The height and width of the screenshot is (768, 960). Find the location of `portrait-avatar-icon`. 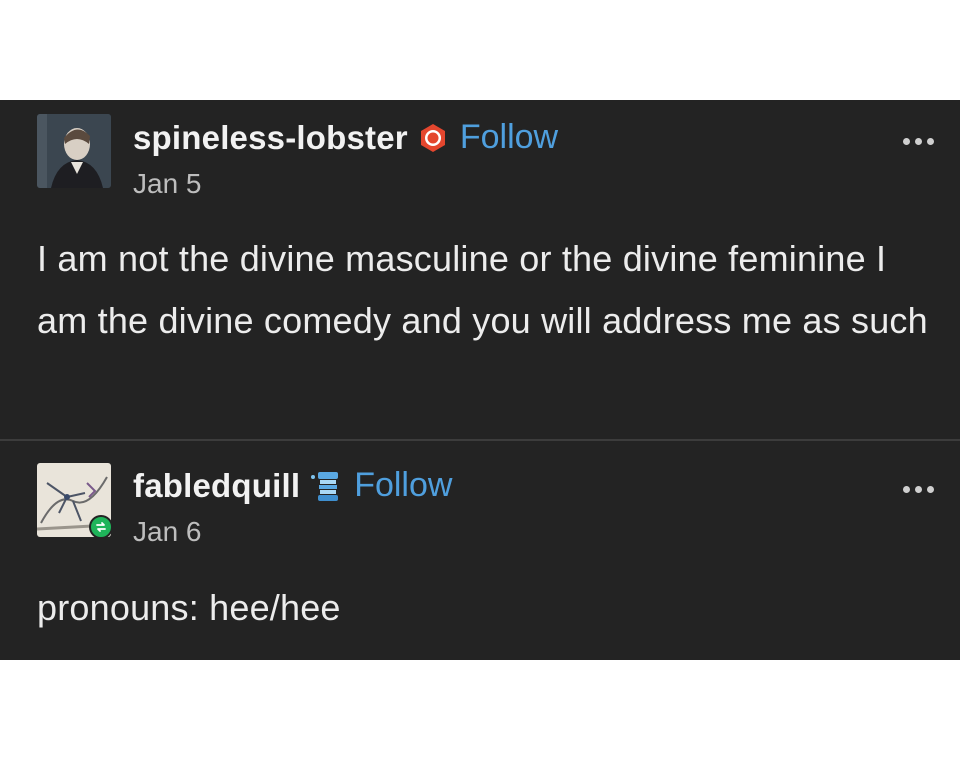

portrait-avatar-icon is located at coordinates (74, 151).